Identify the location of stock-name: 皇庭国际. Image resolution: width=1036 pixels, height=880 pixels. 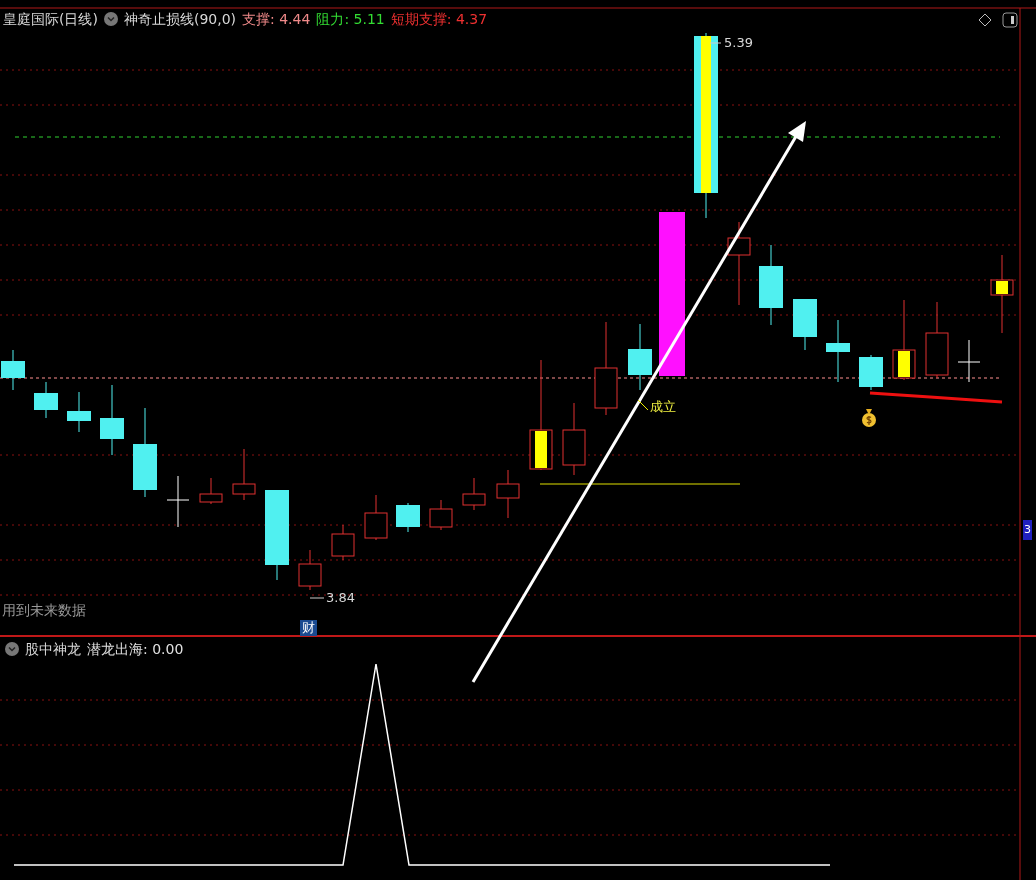
(31, 19).